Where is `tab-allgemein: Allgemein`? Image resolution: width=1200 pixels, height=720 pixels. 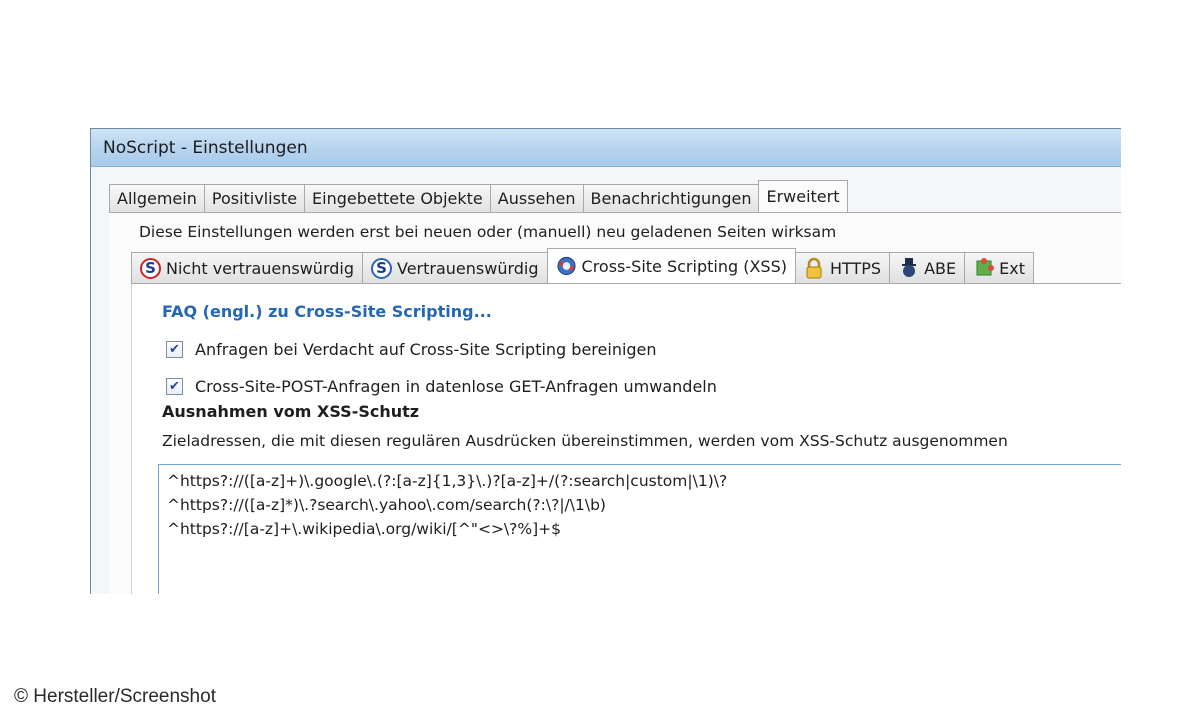 tab-allgemein: Allgemein is located at coordinates (157, 198).